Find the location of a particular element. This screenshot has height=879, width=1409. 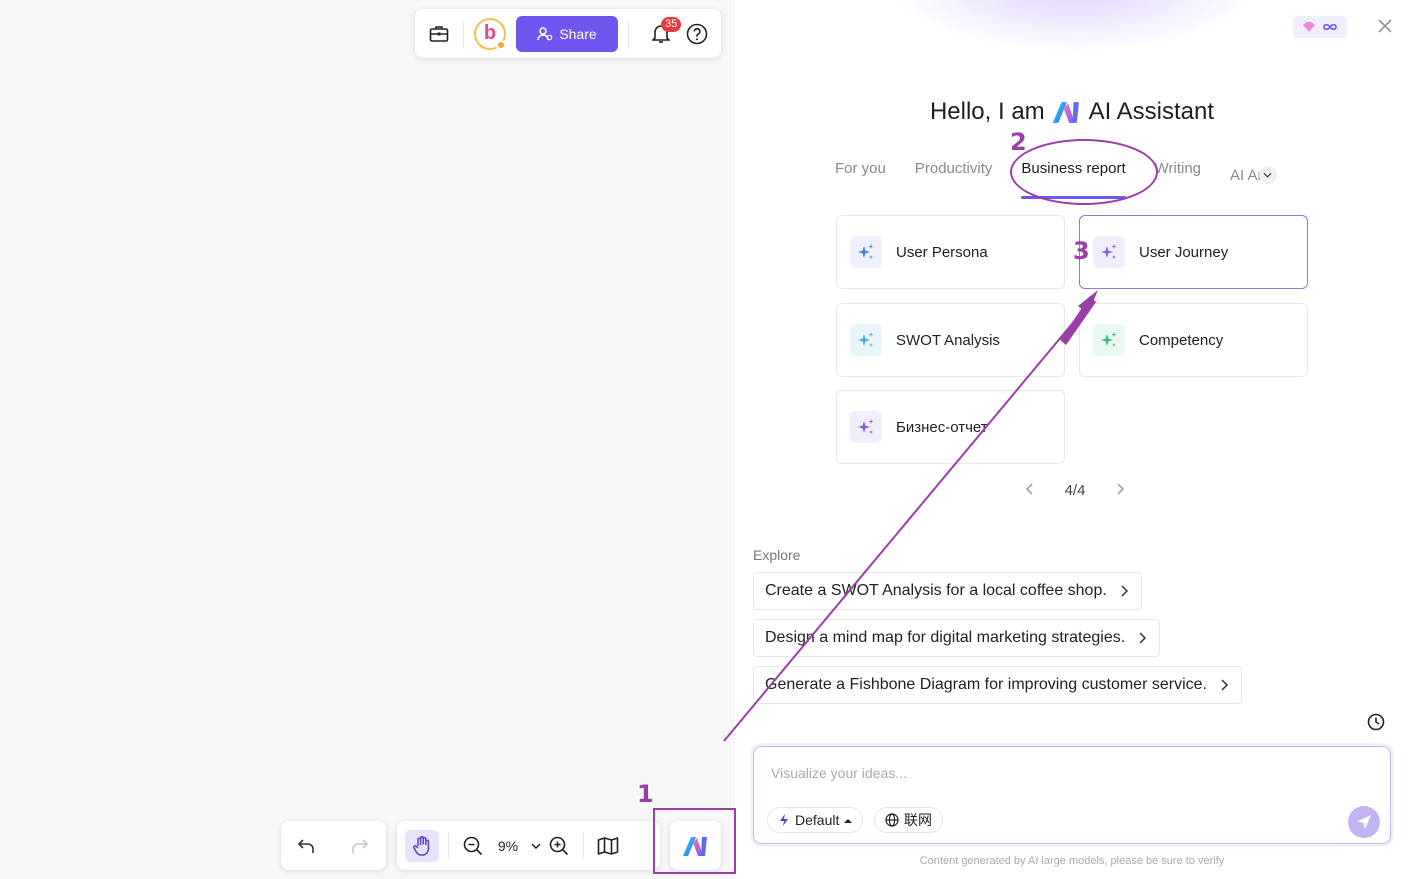

lightning-icon is located at coordinates (784, 820).